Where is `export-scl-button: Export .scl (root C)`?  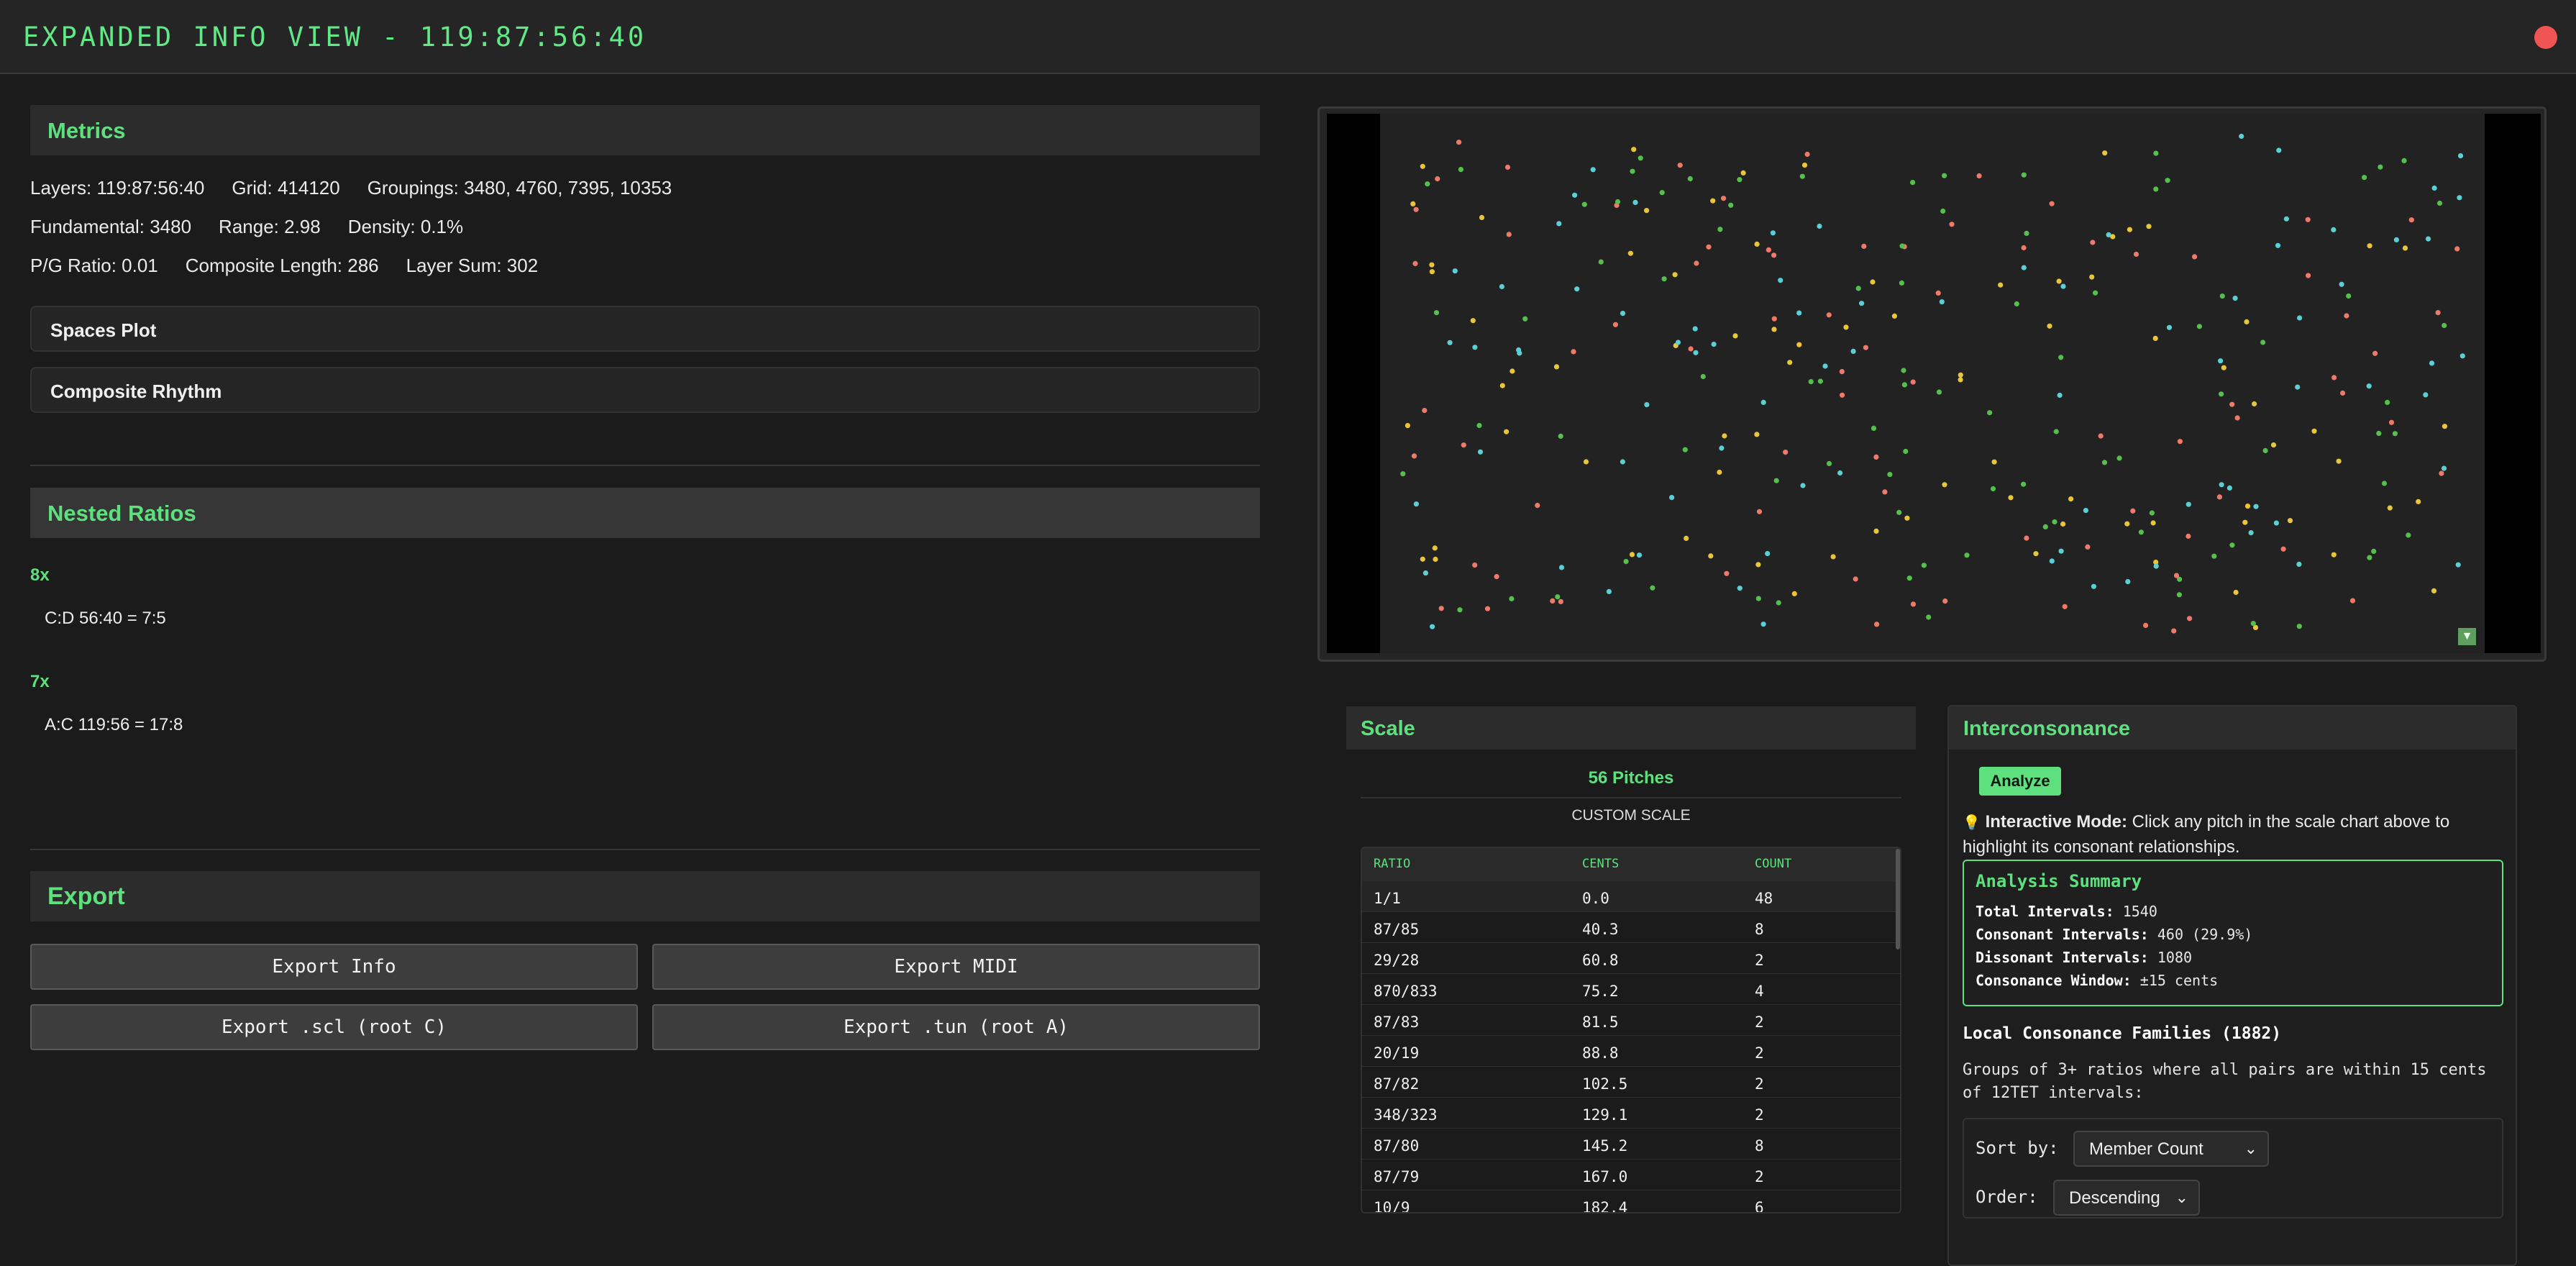 export-scl-button: Export .scl (root C) is located at coordinates (334, 1027).